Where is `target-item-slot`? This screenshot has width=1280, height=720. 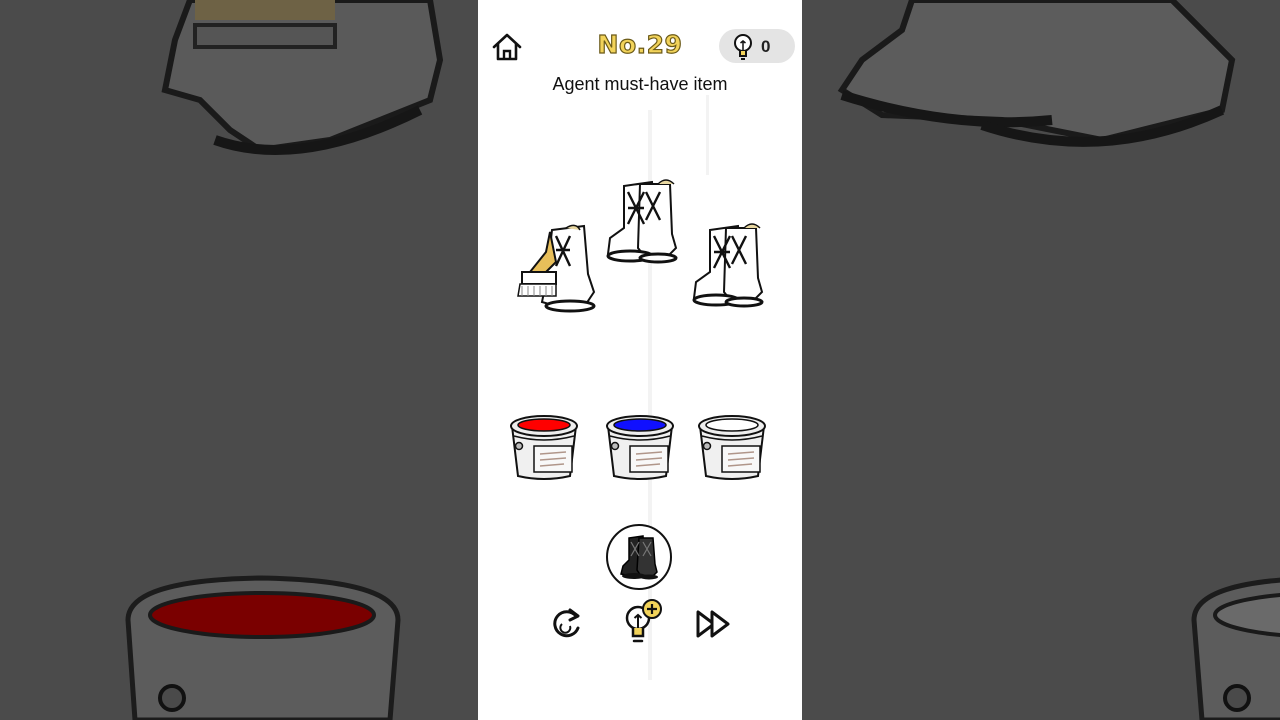 target-item-slot is located at coordinates (639, 557).